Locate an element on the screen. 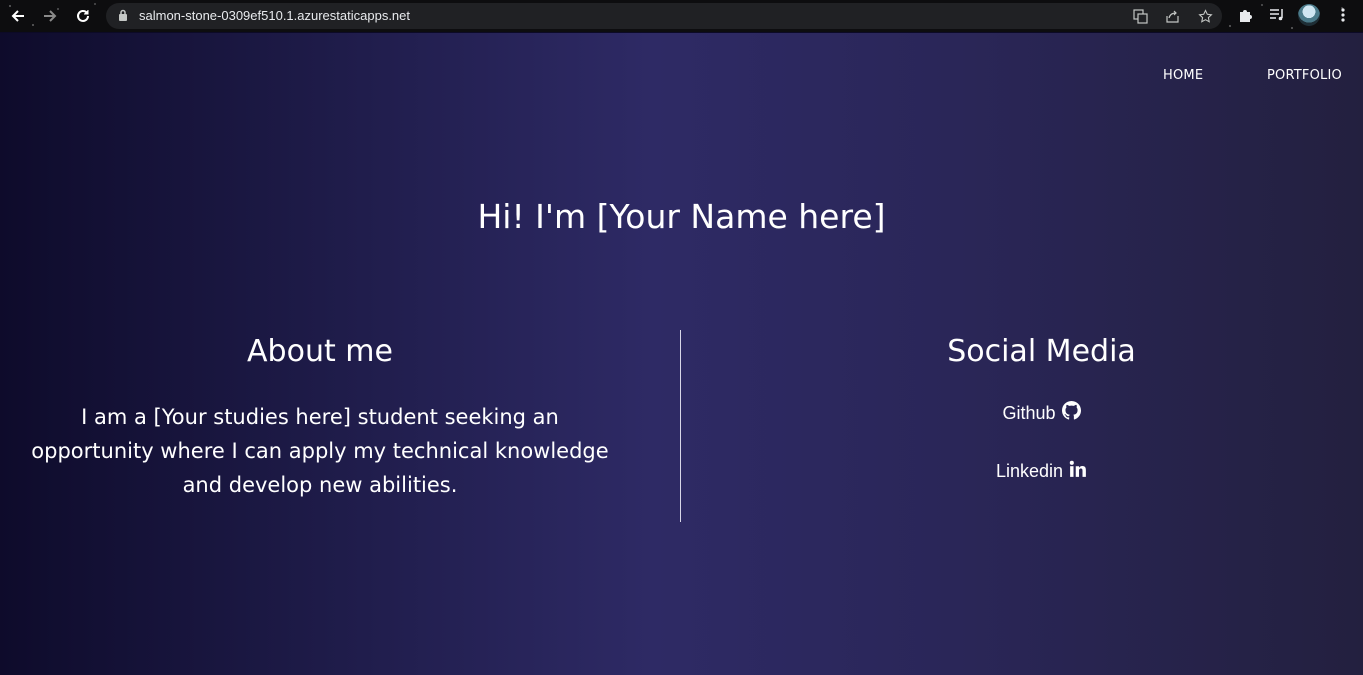 Image resolution: width=1363 pixels, height=675 pixels. social-row-linkedin: Linkedin is located at coordinates (1041, 471).